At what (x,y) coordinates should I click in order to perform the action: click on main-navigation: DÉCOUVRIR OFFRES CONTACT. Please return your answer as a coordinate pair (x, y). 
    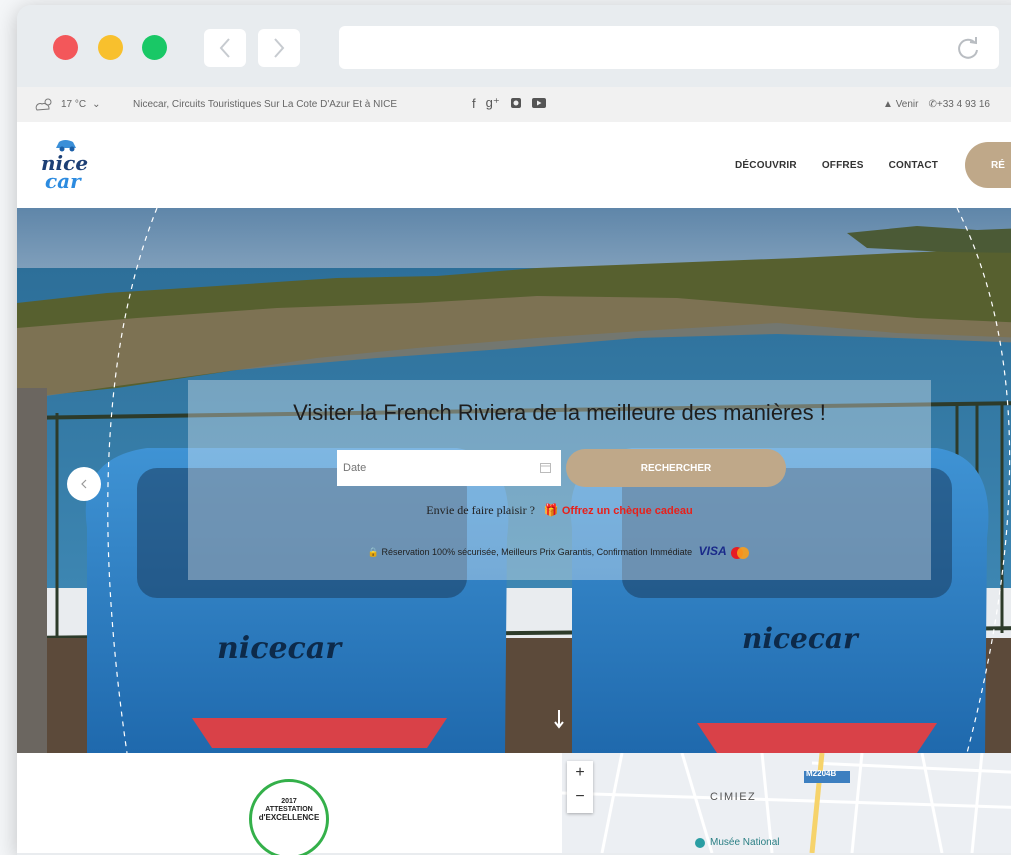
    Looking at the image, I should click on (836, 165).